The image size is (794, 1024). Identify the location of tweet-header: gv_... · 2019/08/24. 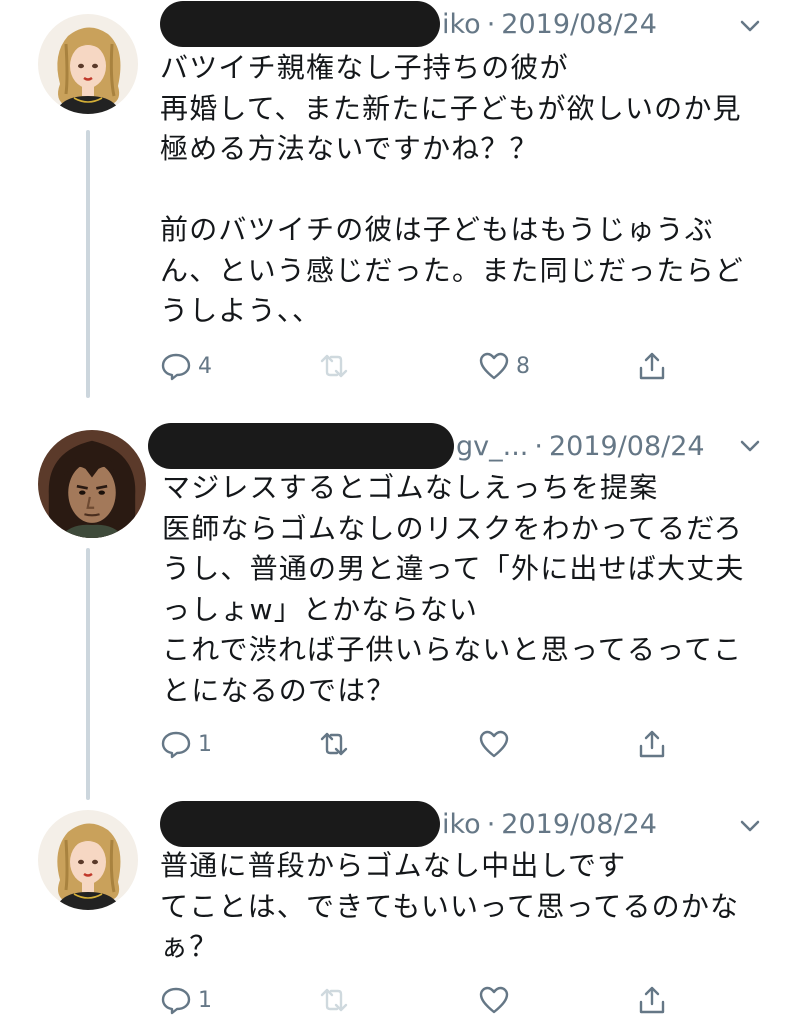
(426, 446).